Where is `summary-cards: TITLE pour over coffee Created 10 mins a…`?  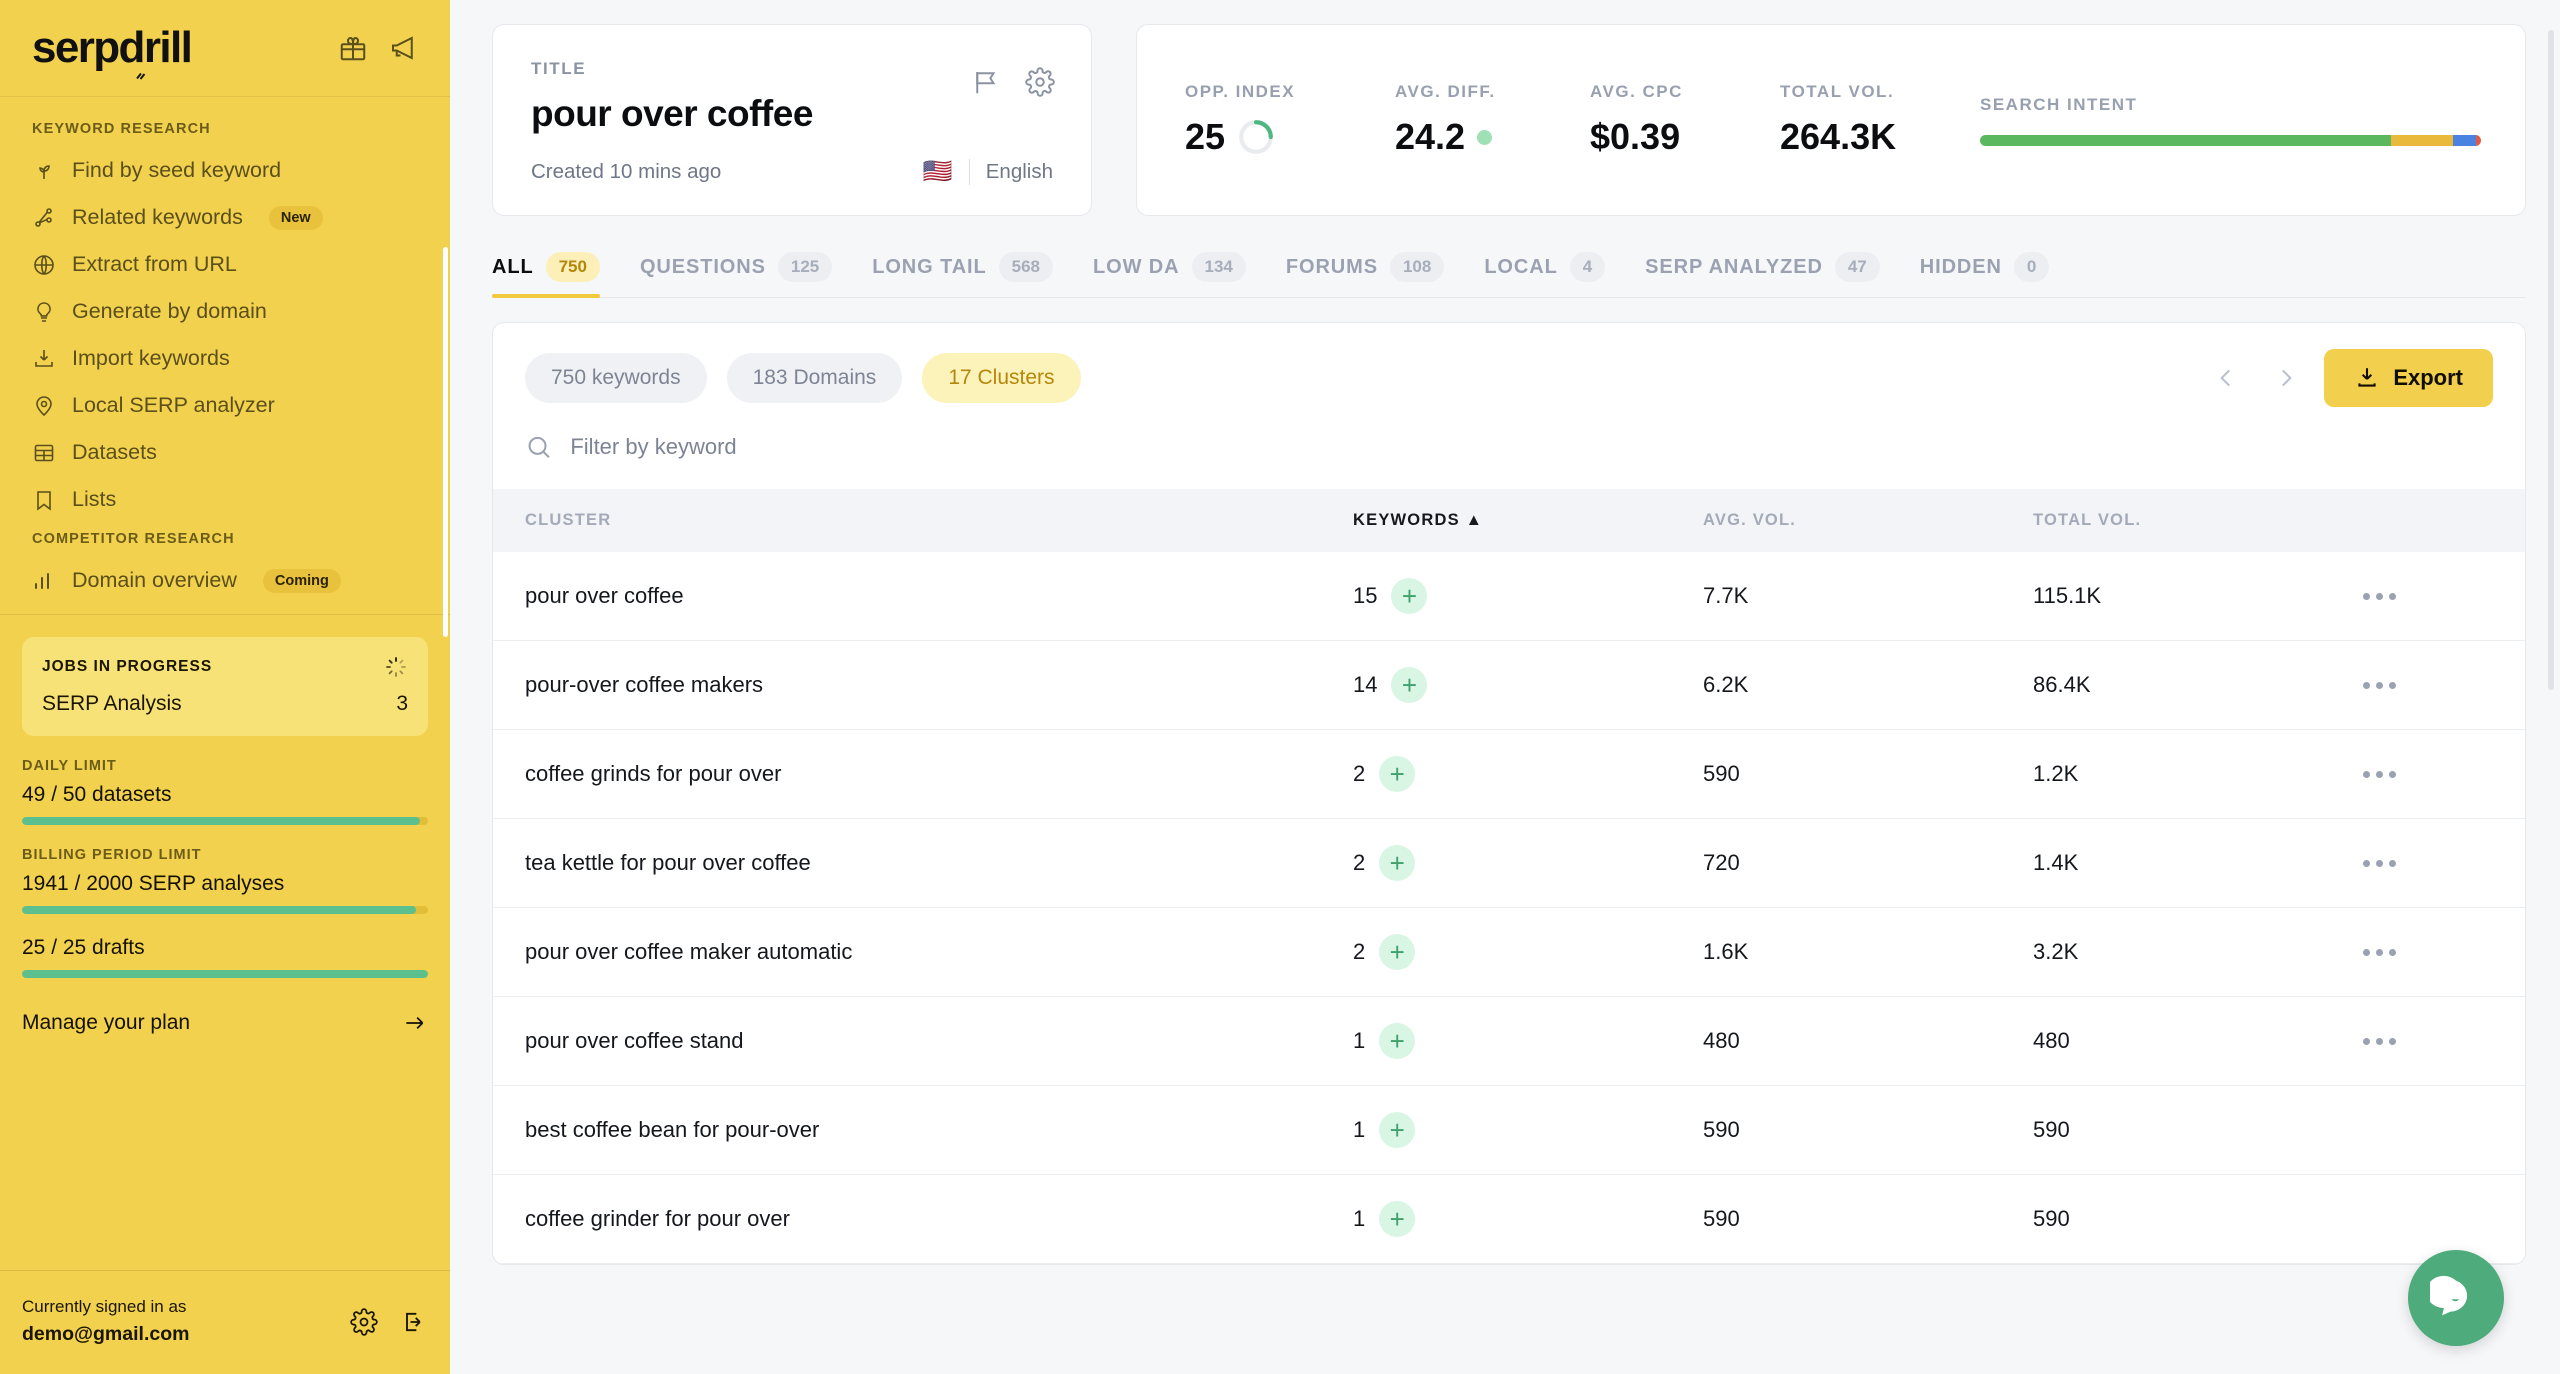
summary-cards: TITLE pour over coffee Created 10 mins a… is located at coordinates (1509, 120).